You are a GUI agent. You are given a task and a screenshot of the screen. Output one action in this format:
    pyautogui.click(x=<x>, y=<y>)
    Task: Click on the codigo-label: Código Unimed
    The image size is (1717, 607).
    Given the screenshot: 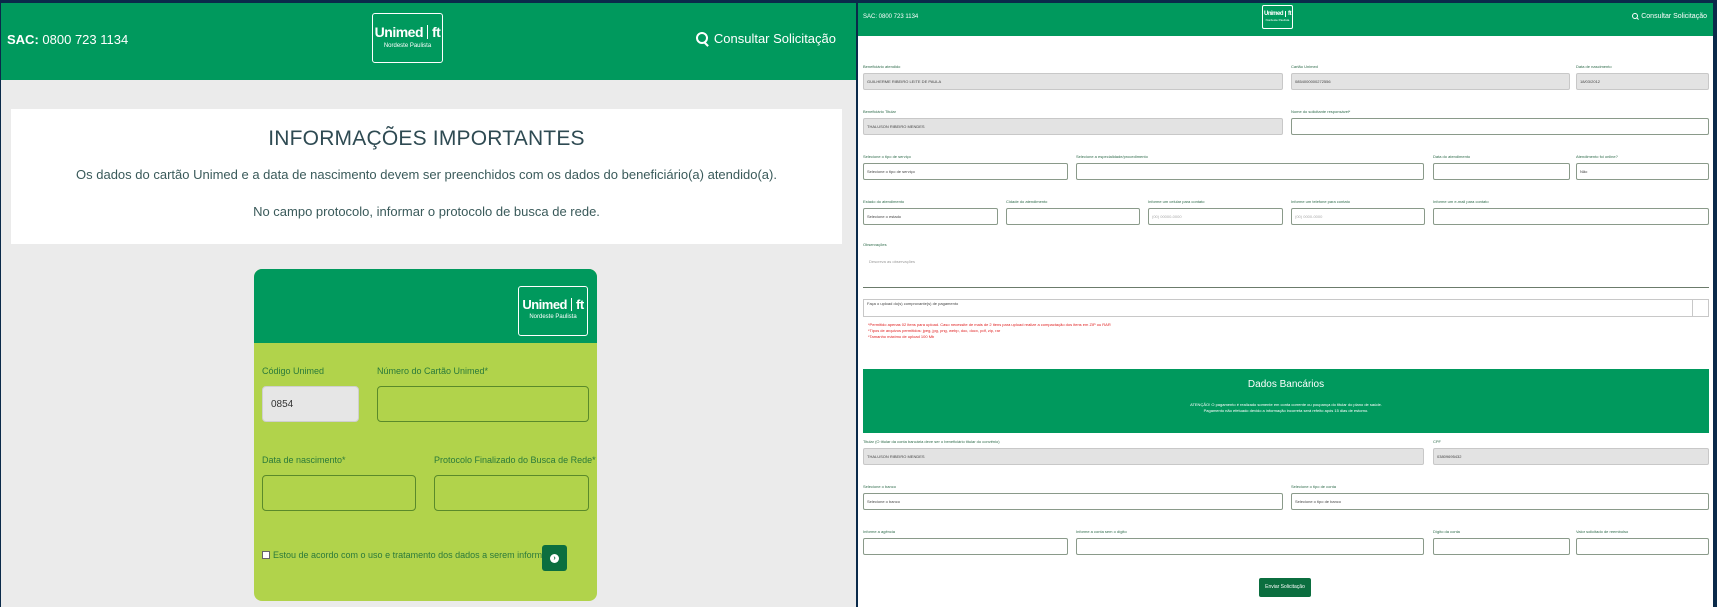 What is the action you would take?
    pyautogui.click(x=293, y=371)
    